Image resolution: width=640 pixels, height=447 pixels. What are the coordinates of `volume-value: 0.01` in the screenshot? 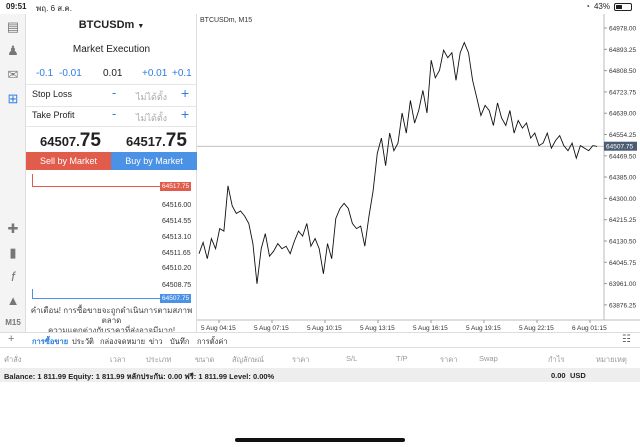 It's located at (112, 73).